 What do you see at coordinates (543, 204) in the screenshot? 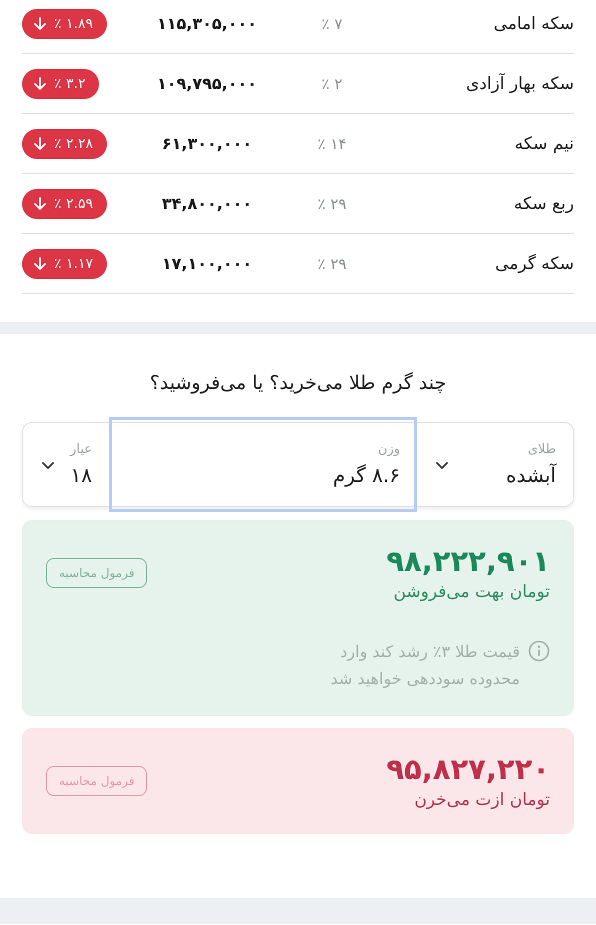
I see `coin-name: ربع سکه` at bounding box center [543, 204].